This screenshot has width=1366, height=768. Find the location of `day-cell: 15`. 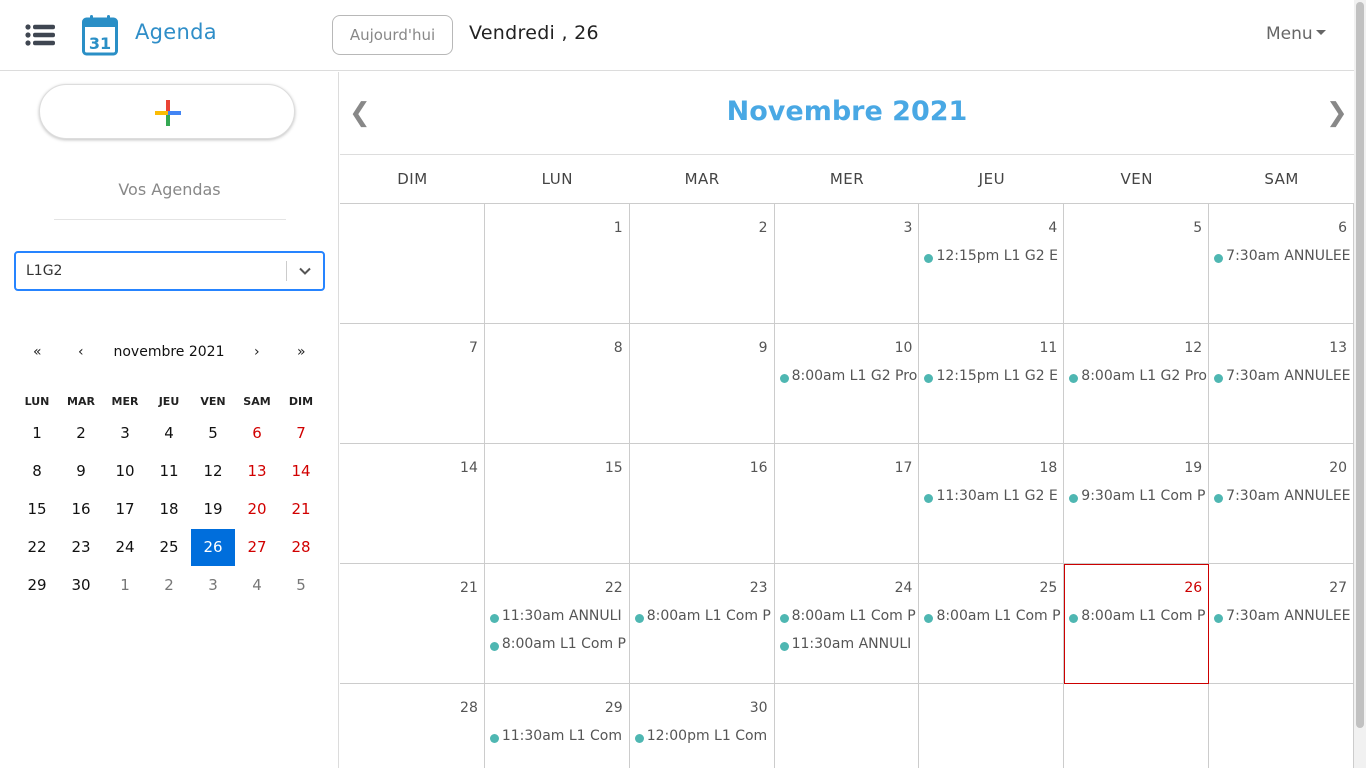

day-cell: 15 is located at coordinates (557, 504).